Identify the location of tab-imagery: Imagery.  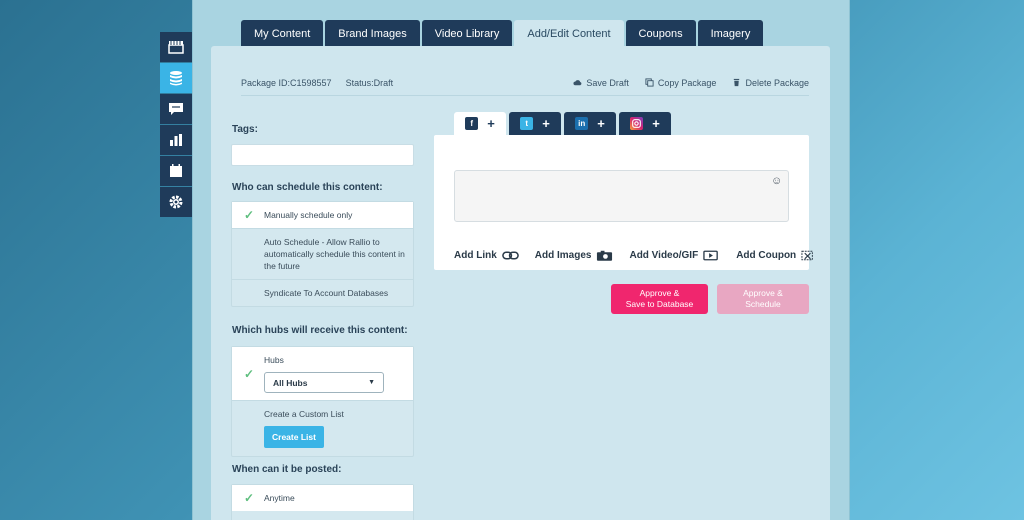
(730, 33).